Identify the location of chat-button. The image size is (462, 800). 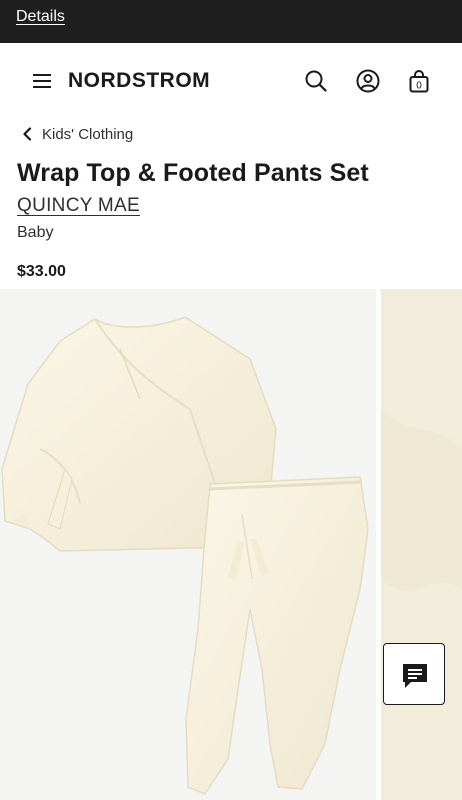
(414, 674).